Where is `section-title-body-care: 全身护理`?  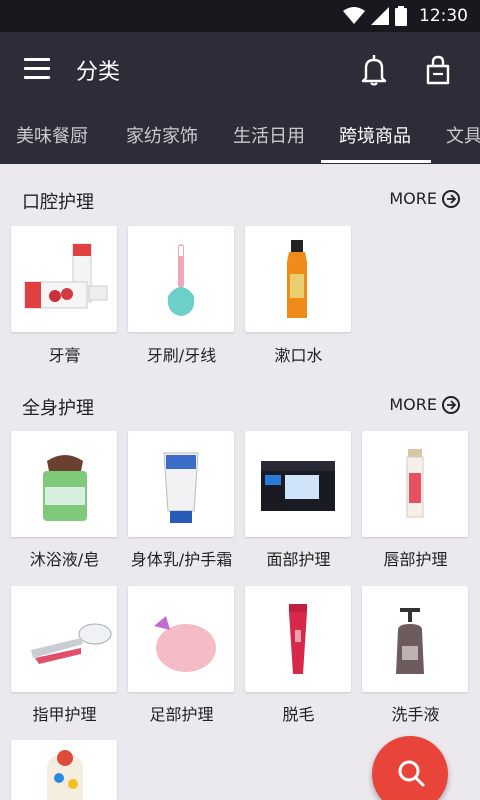
section-title-body-care: 全身护理 is located at coordinates (58, 408).